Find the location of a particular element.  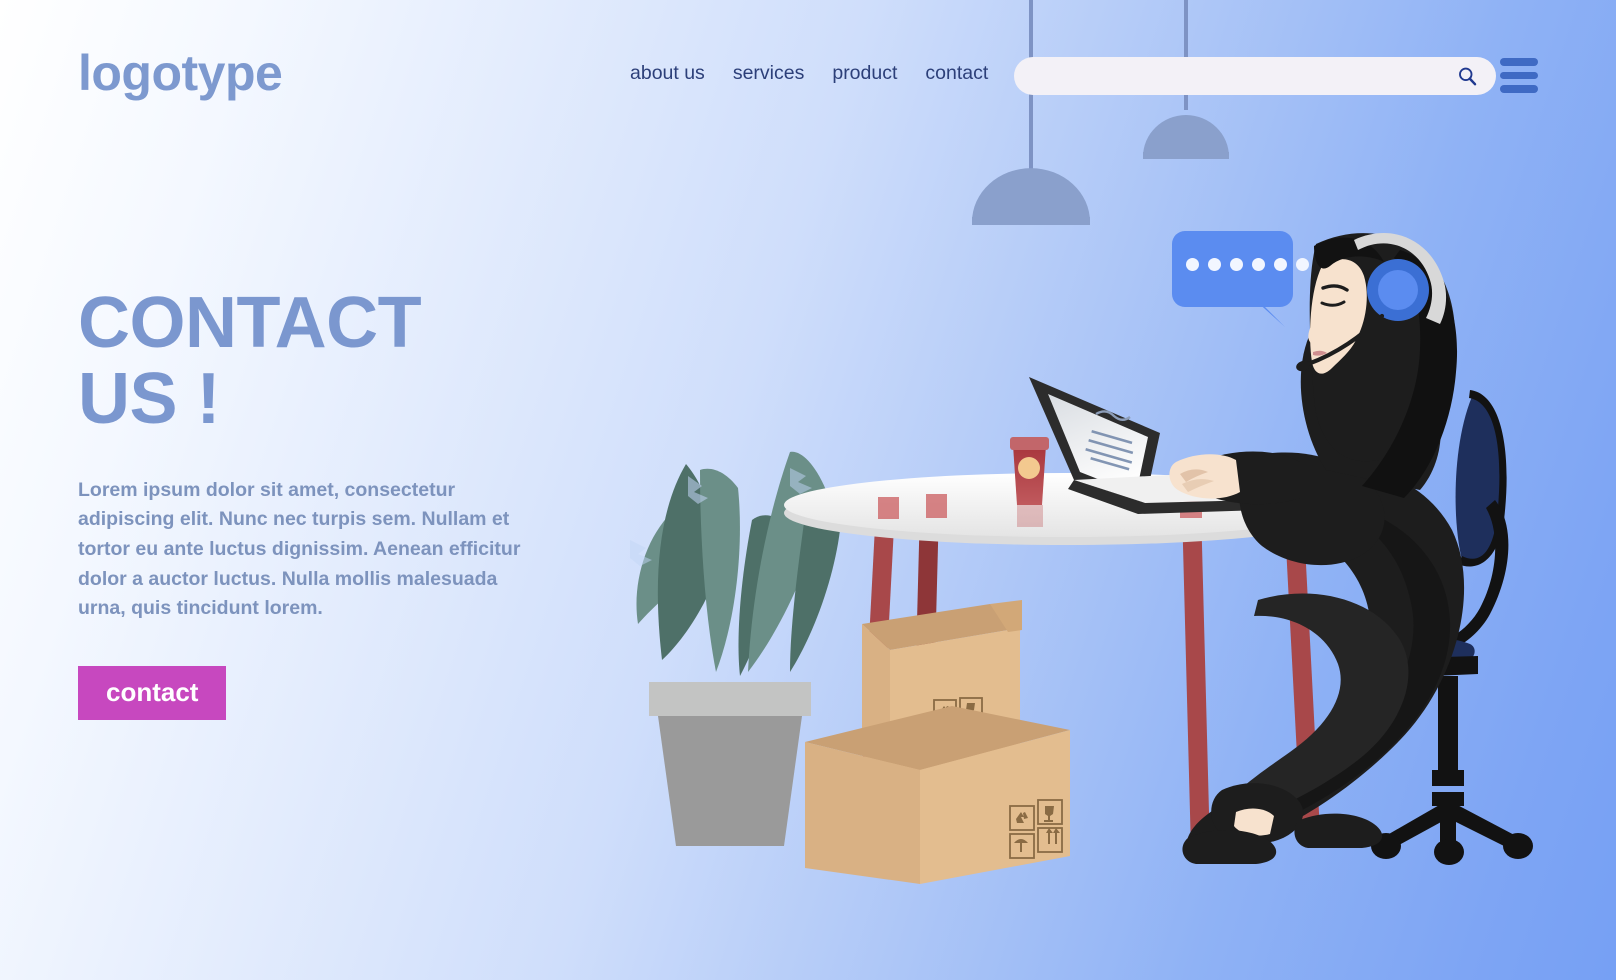

nav-item-services: services is located at coordinates (769, 73).